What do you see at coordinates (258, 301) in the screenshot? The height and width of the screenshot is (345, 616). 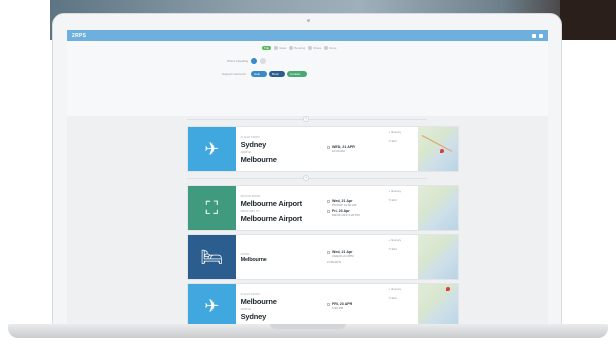 I see `from-place: Melbourne` at bounding box center [258, 301].